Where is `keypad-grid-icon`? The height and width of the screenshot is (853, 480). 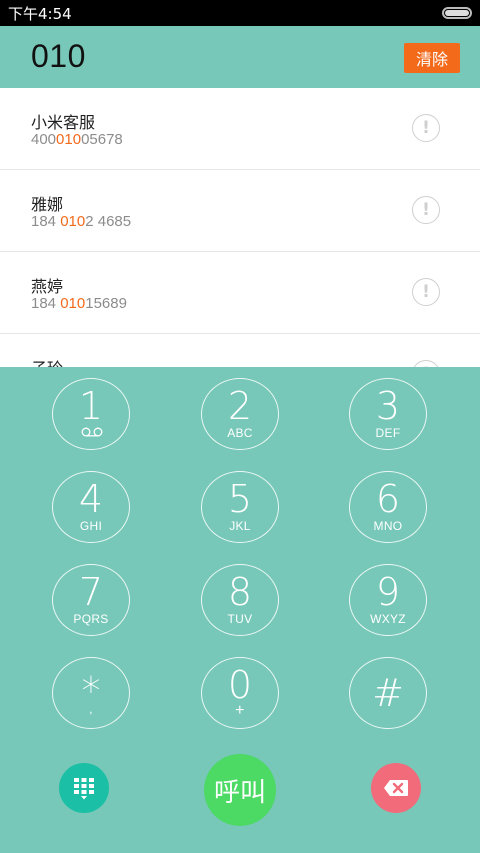
keypad-grid-icon is located at coordinates (84, 789).